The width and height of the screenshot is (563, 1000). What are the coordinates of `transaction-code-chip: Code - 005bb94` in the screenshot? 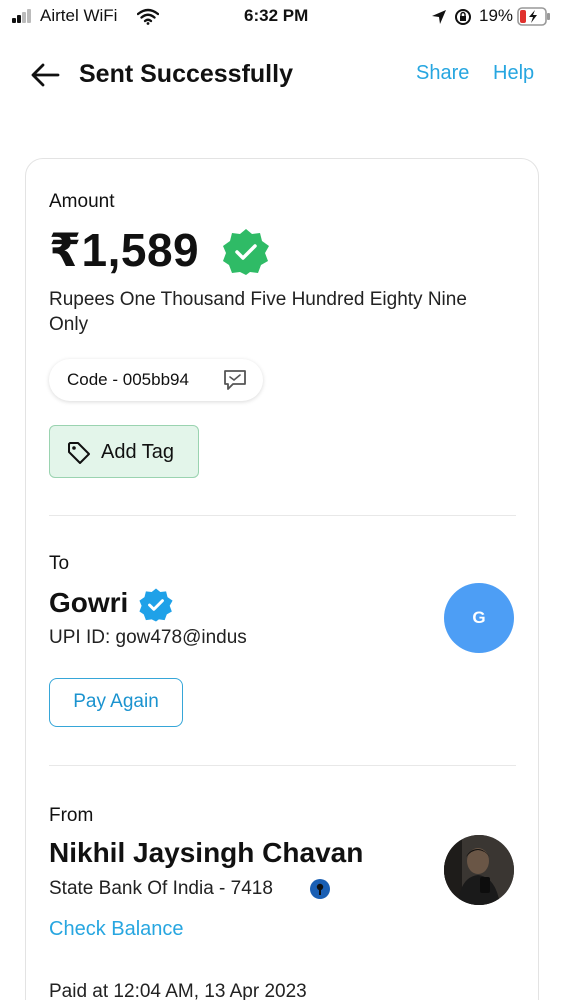 It's located at (156, 380).